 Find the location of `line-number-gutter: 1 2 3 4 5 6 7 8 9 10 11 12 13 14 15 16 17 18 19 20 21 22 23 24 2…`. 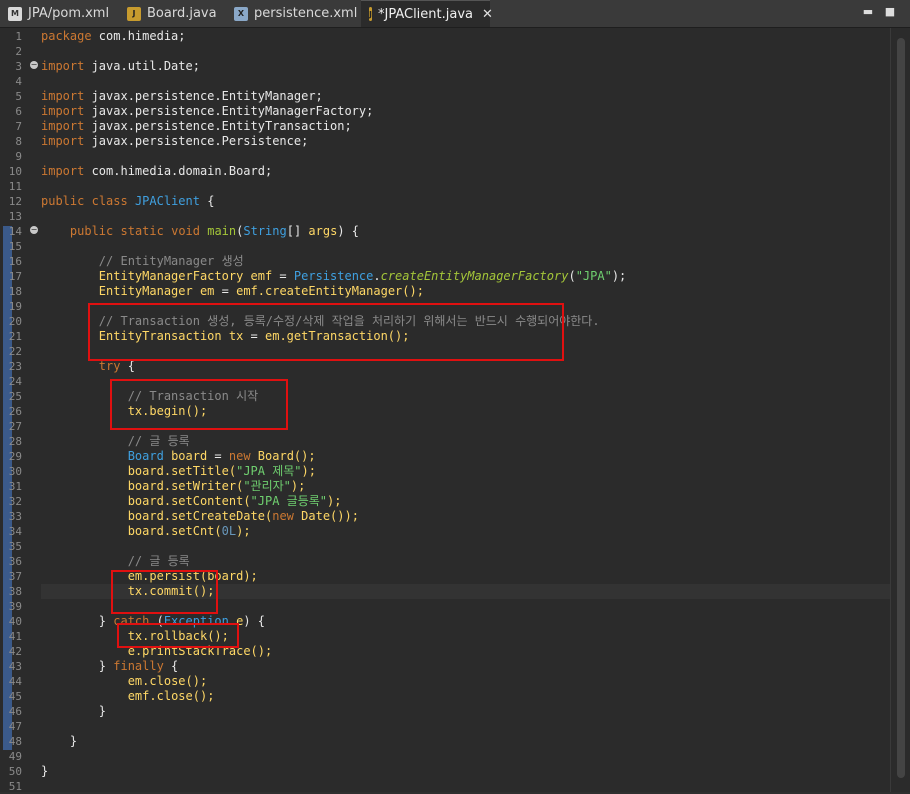

line-number-gutter: 1 2 3 4 5 6 7 8 9 10 11 12 13 14 15 16 17 18 19 20 21 22 23 24 2… is located at coordinates (15, 410).